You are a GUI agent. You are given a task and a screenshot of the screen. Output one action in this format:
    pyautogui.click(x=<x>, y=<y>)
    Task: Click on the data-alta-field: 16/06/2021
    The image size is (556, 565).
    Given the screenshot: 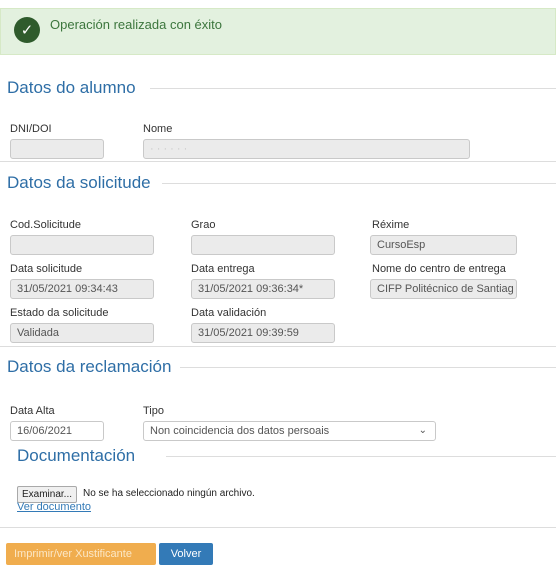 What is the action you would take?
    pyautogui.click(x=57, y=431)
    